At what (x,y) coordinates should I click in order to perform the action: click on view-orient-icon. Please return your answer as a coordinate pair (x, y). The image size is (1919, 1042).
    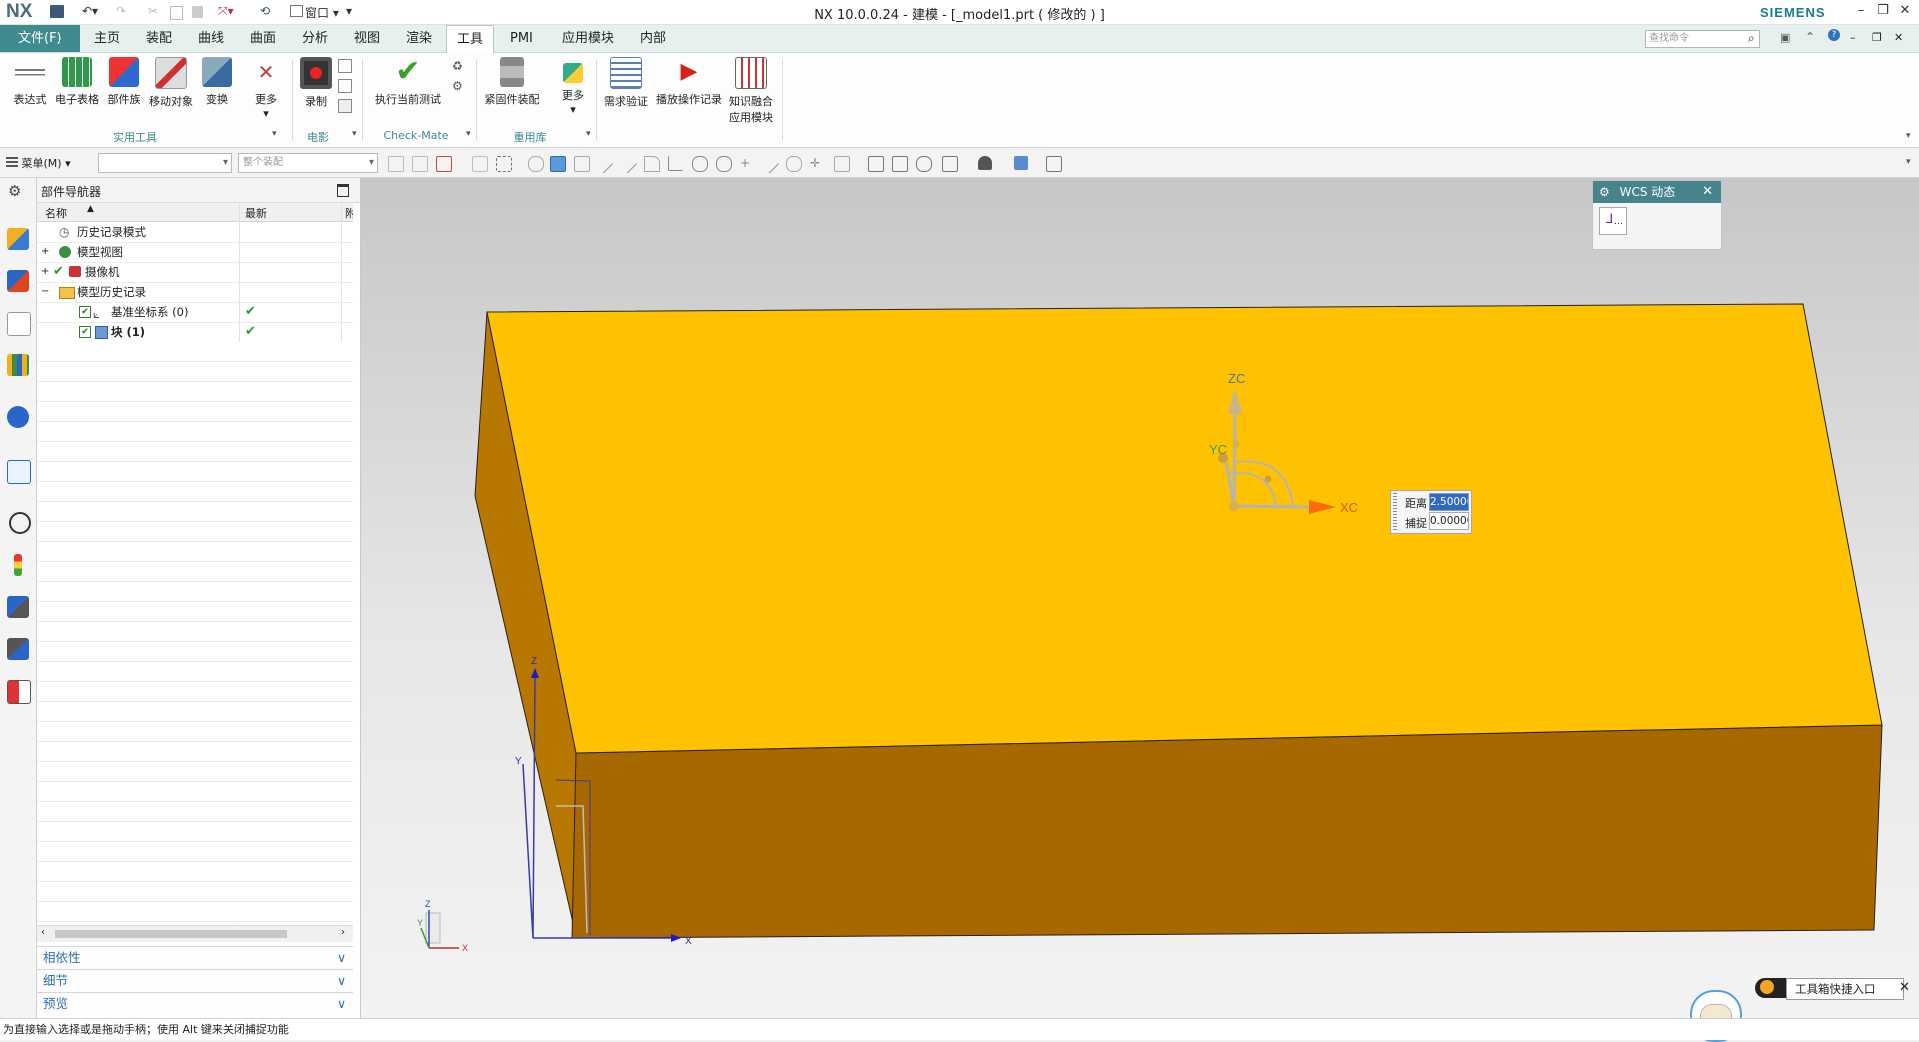
    Looking at the image, I should click on (536, 164).